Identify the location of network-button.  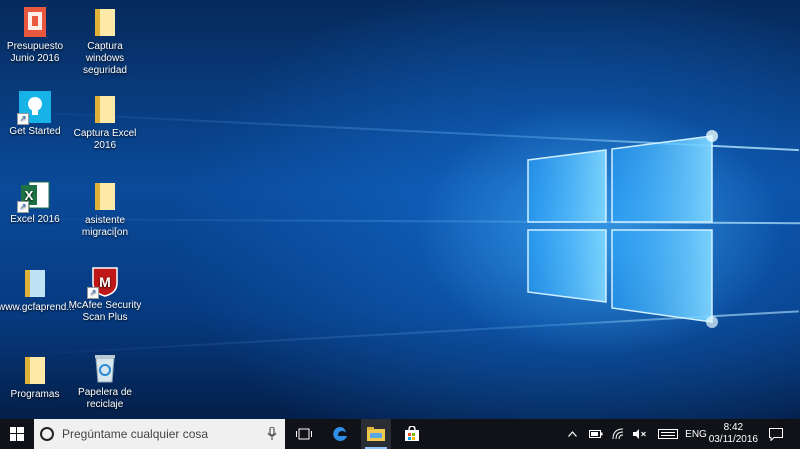
(618, 434).